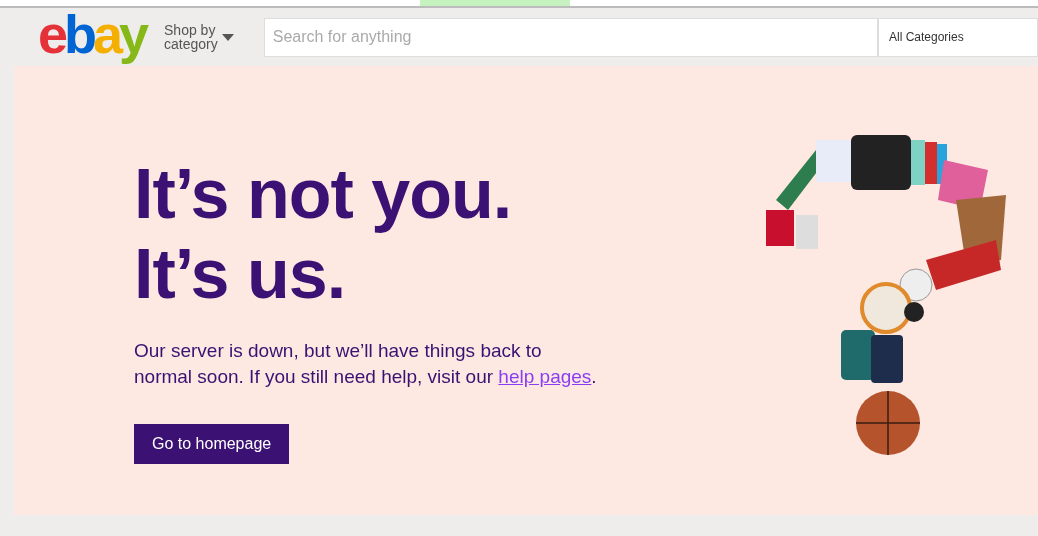 The width and height of the screenshot is (1038, 536). I want to click on shop-by-category-button: Shop by category, so click(191, 37).